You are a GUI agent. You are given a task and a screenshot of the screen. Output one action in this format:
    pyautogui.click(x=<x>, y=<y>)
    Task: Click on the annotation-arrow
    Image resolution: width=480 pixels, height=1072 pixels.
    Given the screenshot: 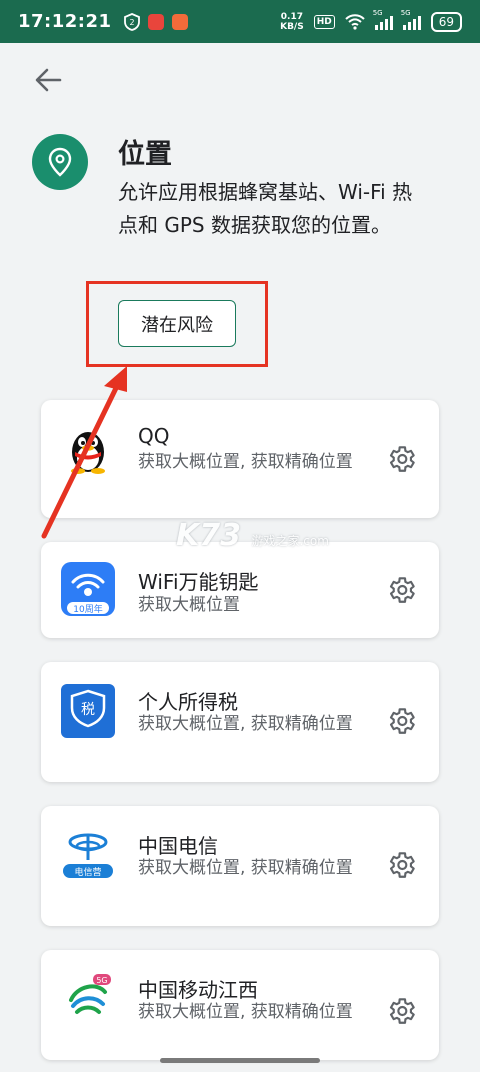 What is the action you would take?
    pyautogui.click(x=84, y=452)
    